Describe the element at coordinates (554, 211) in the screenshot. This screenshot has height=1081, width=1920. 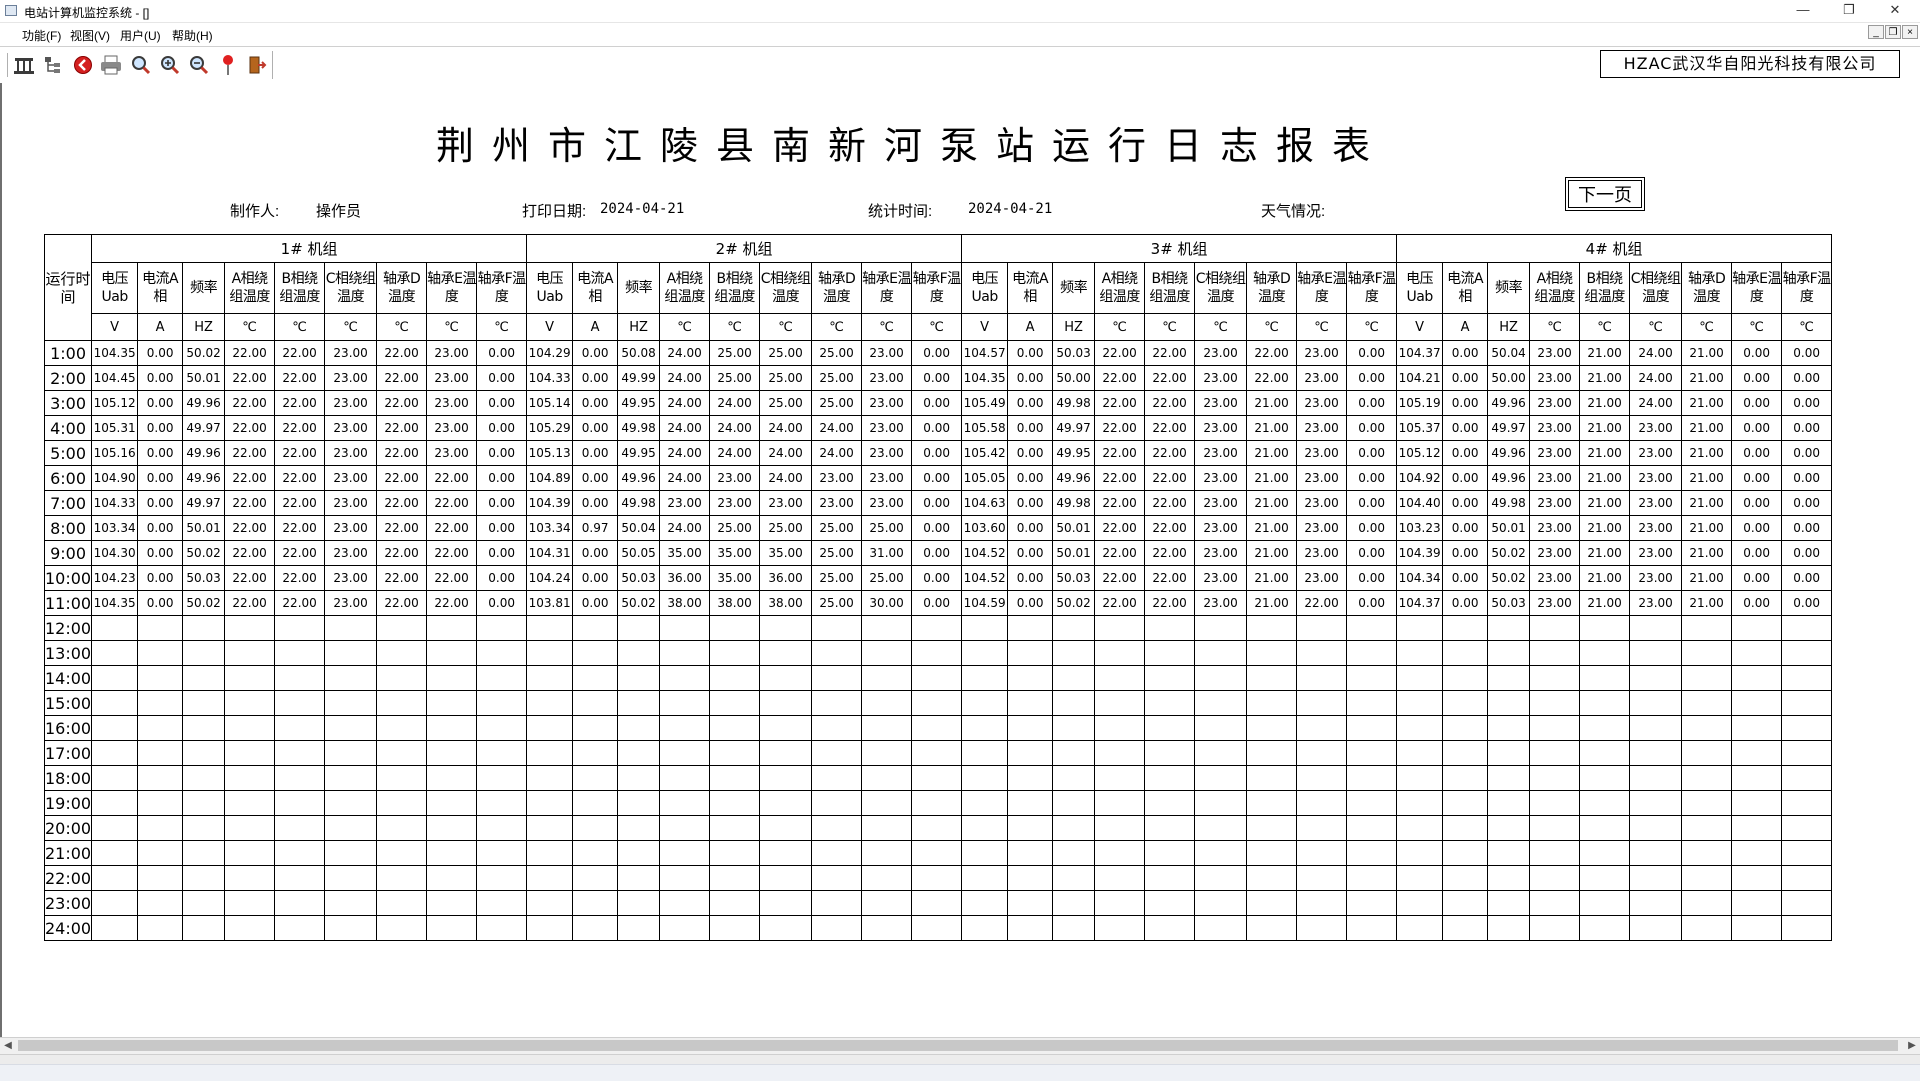
I see `print-date-label: 打印日期:` at that location.